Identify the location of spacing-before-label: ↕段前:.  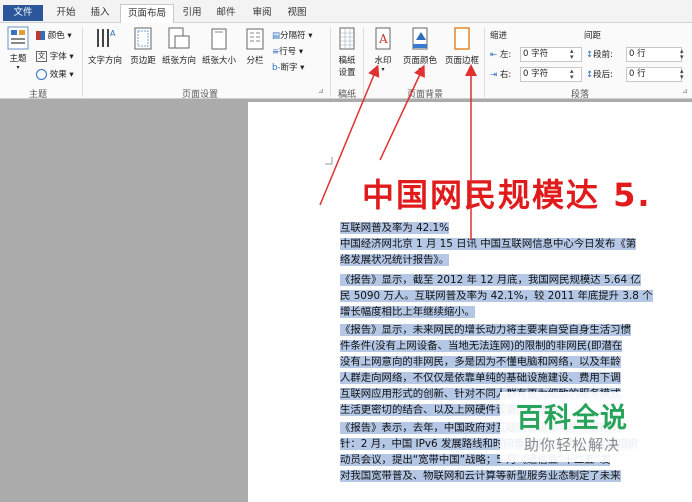
(599, 54).